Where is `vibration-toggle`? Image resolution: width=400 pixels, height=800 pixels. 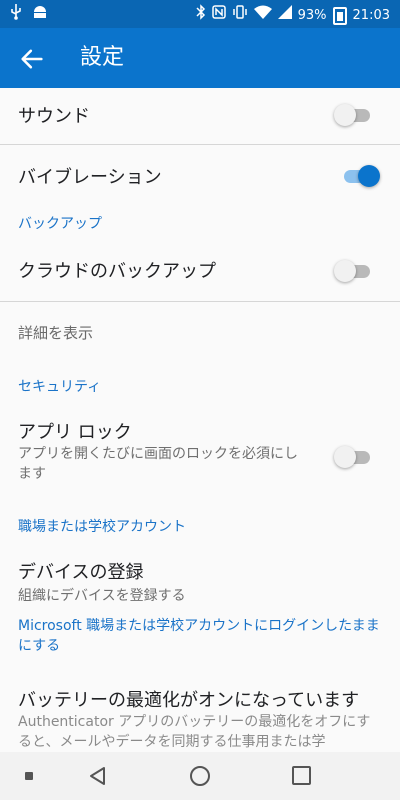 vibration-toggle is located at coordinates (360, 176).